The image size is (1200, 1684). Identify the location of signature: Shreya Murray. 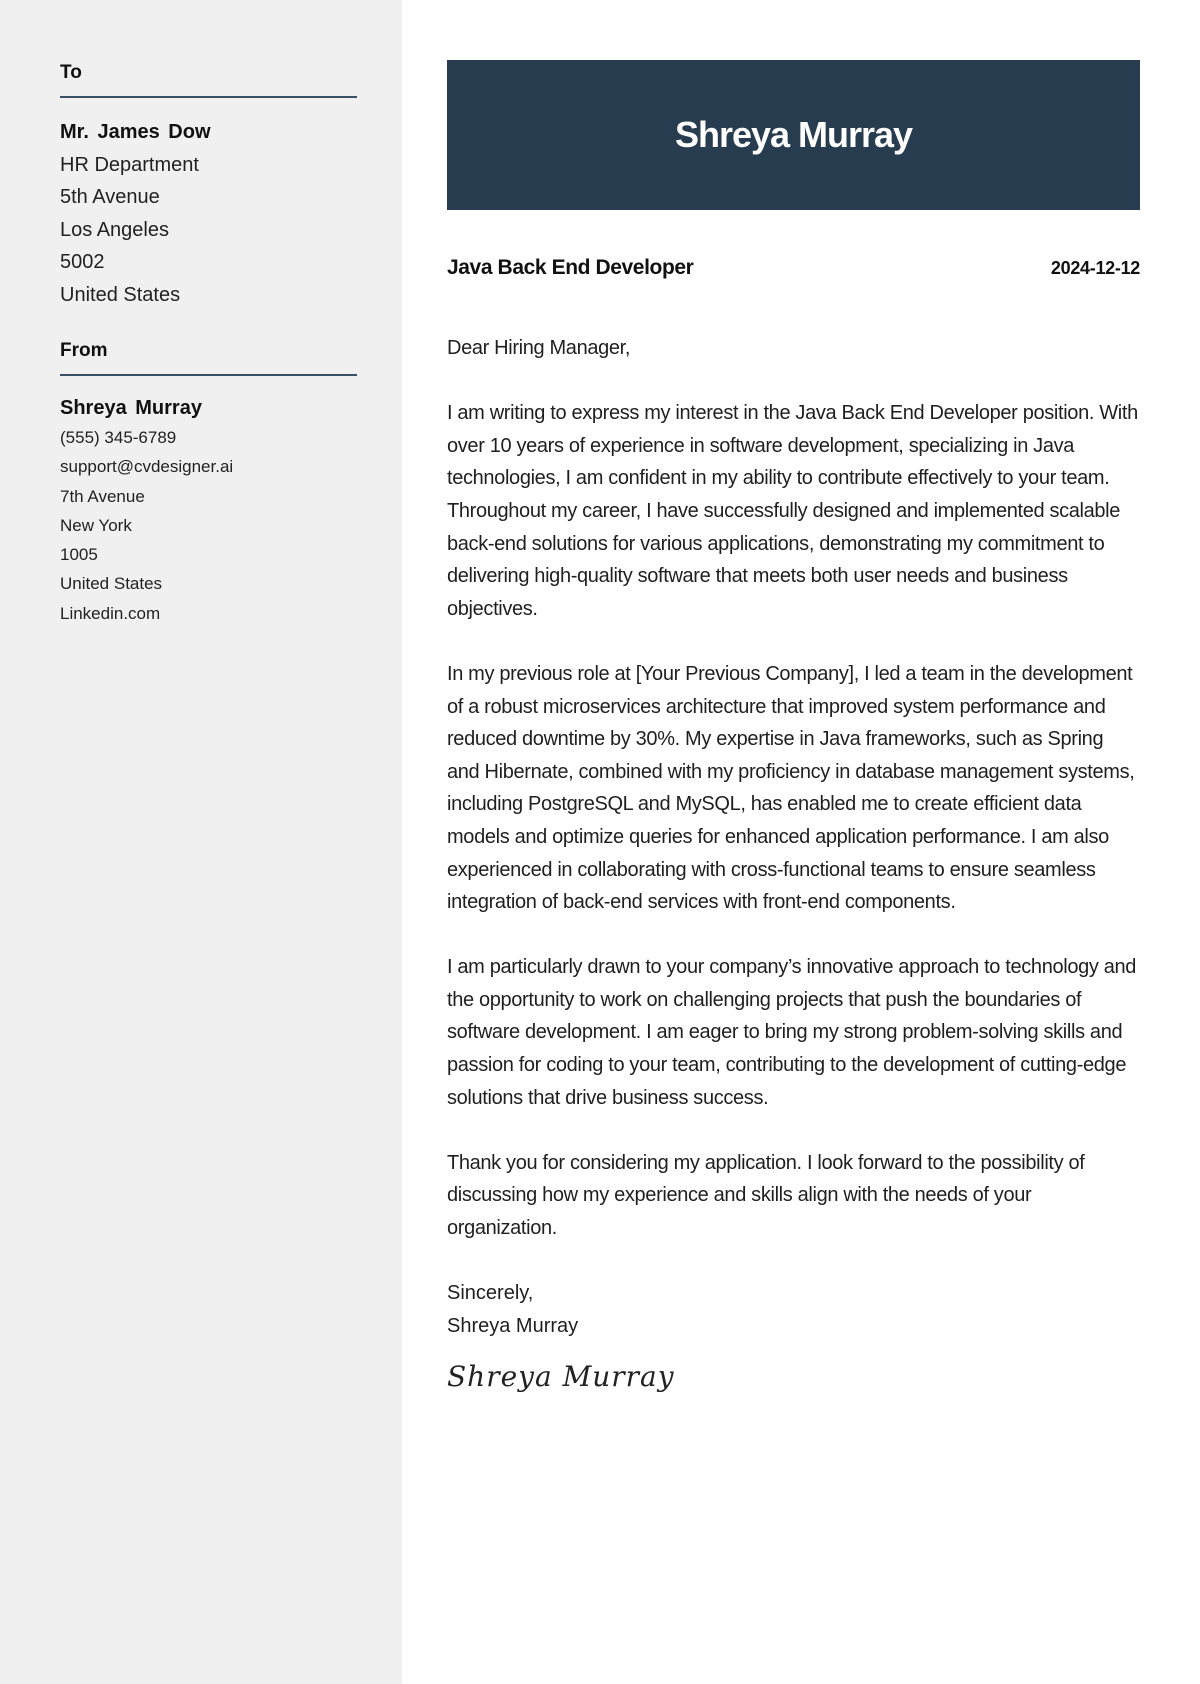
(561, 1377).